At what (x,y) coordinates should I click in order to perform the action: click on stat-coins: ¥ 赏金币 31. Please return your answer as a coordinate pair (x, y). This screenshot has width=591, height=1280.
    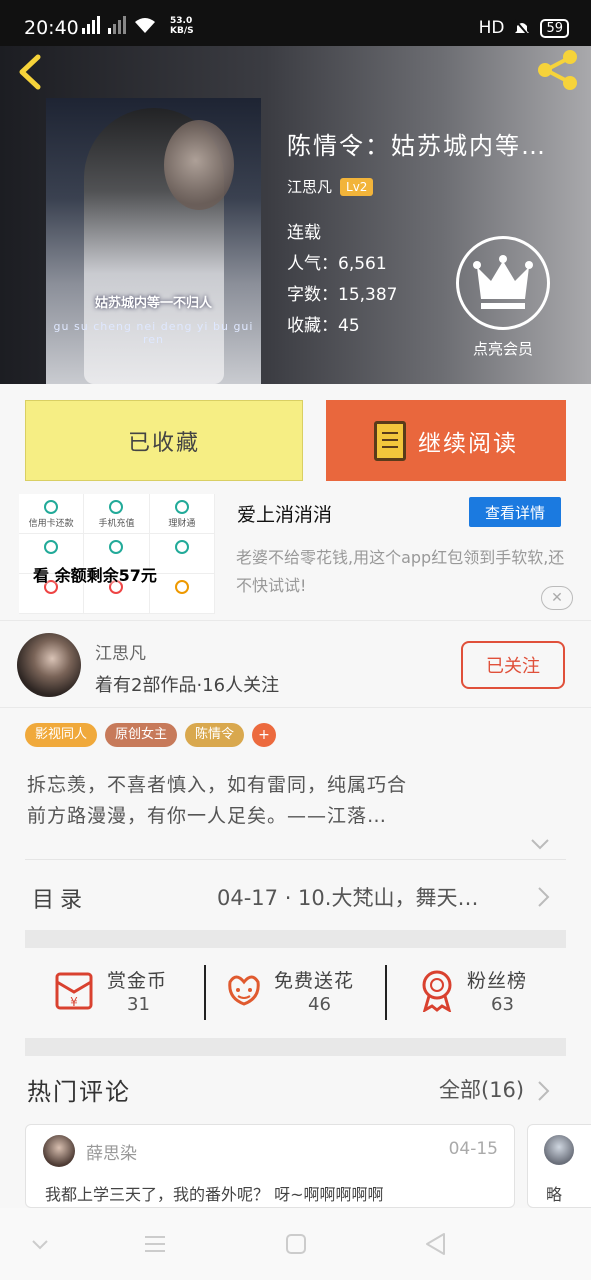
    Looking at the image, I should click on (114, 995).